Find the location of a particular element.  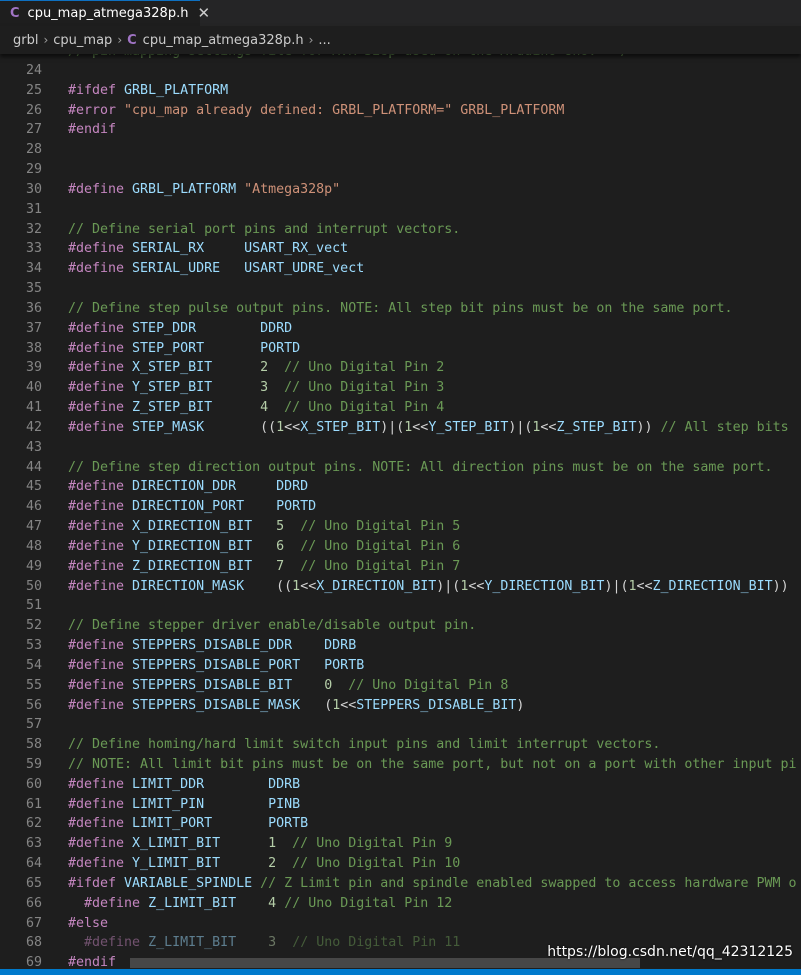

code-line: 43 is located at coordinates (400, 448).